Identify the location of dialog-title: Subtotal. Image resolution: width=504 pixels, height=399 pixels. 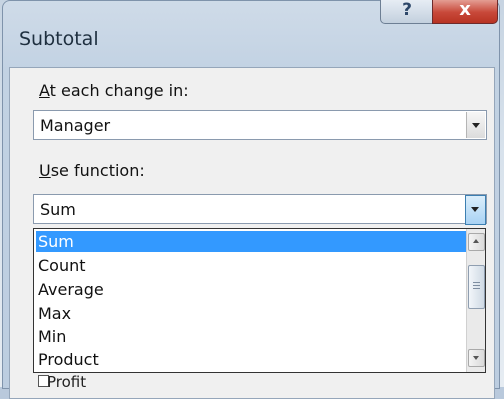
(59, 39).